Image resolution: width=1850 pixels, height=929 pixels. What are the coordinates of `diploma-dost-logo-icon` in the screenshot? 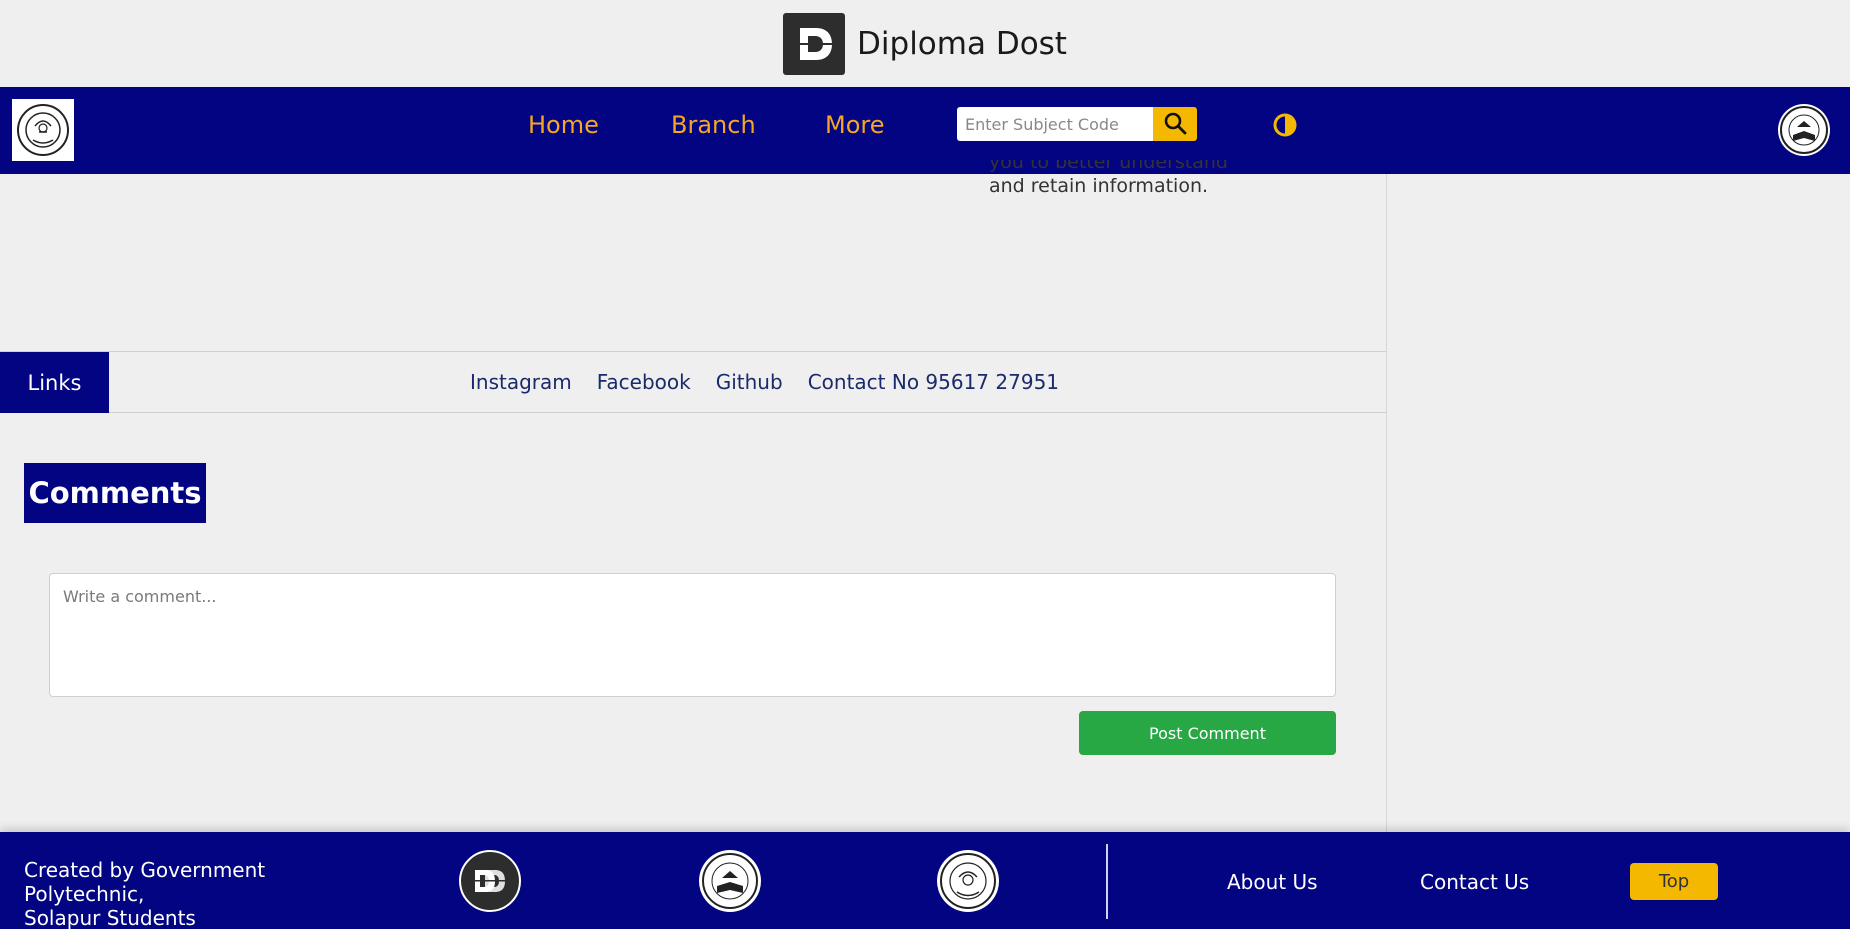 It's located at (814, 43).